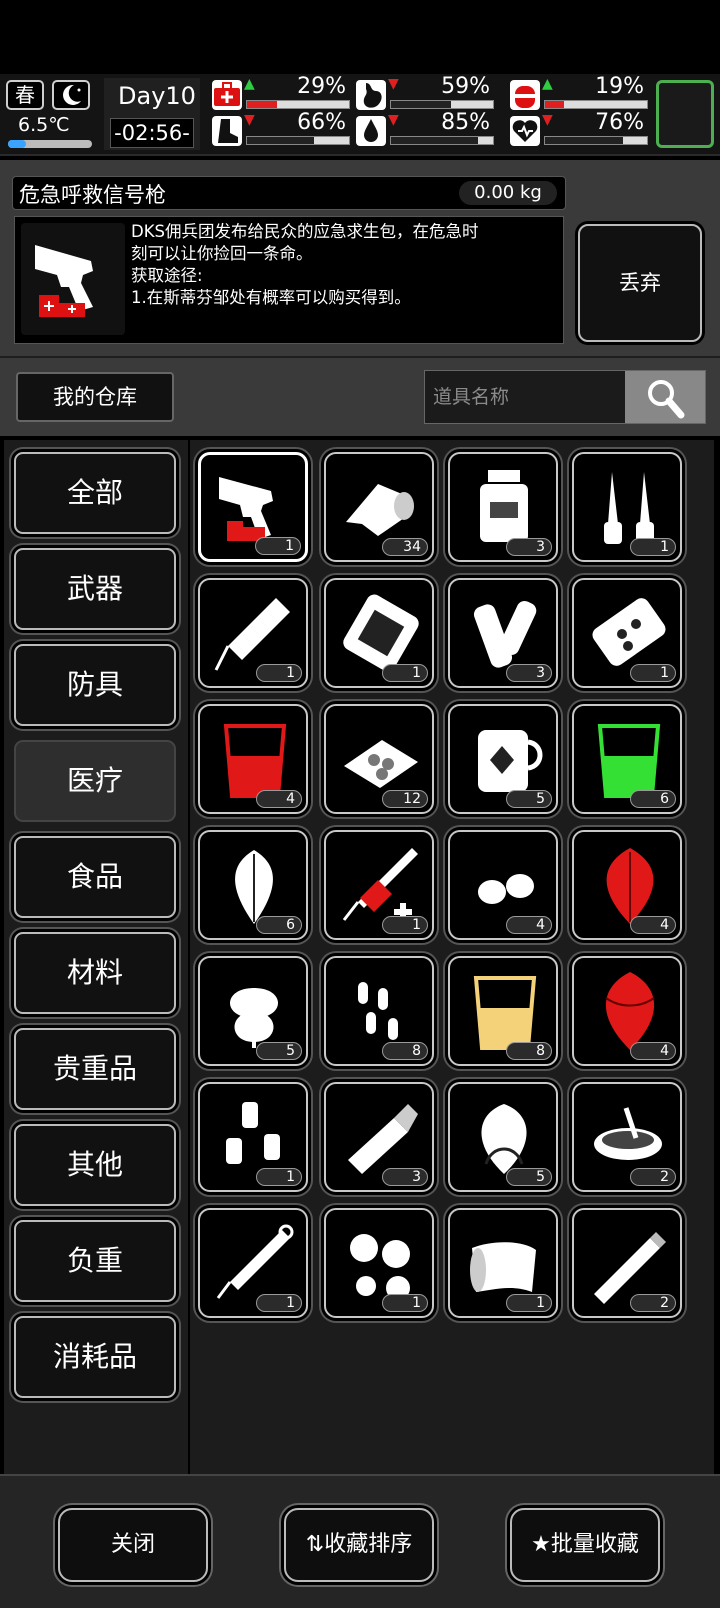 This screenshot has width=720, height=1608. What do you see at coordinates (666, 399) in the screenshot?
I see `search-icon` at bounding box center [666, 399].